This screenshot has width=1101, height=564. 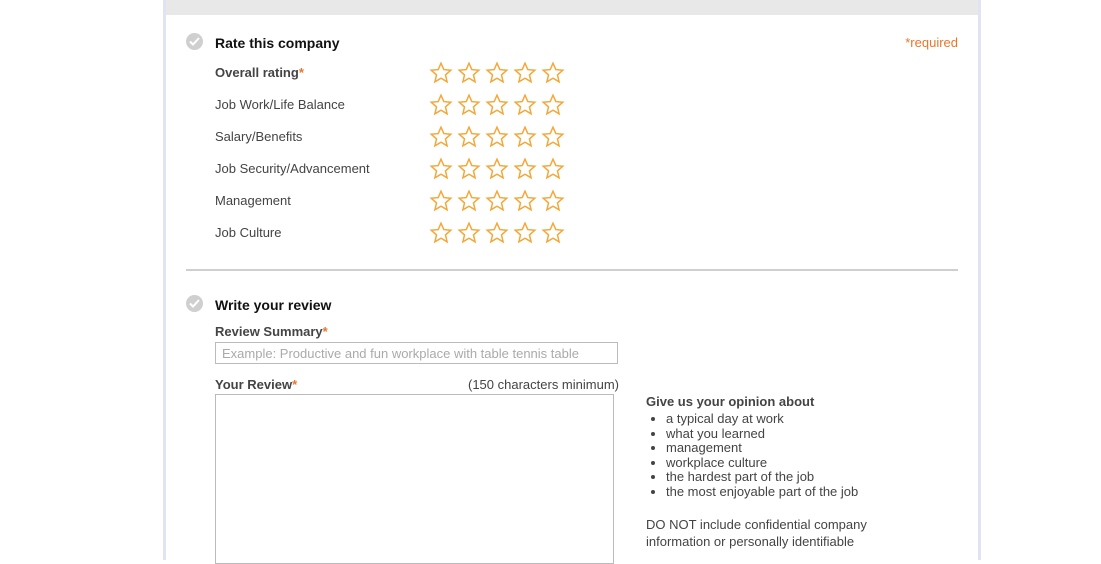 I want to click on section-divider, so click(x=572, y=270).